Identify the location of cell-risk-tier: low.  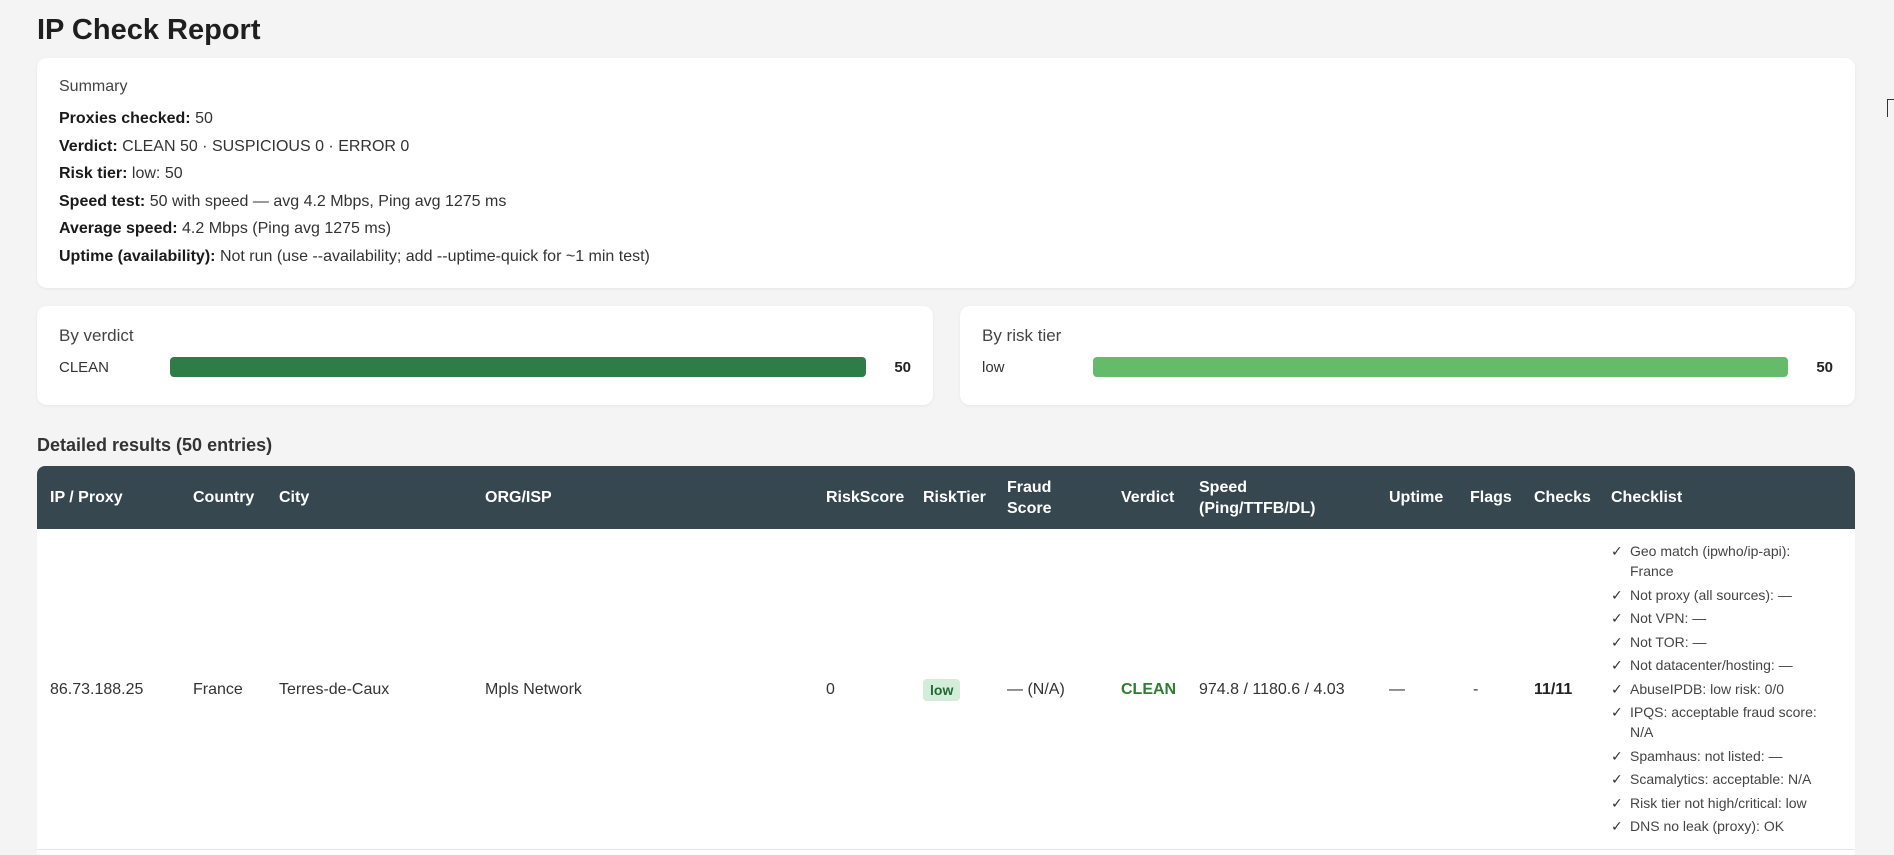
(942, 689).